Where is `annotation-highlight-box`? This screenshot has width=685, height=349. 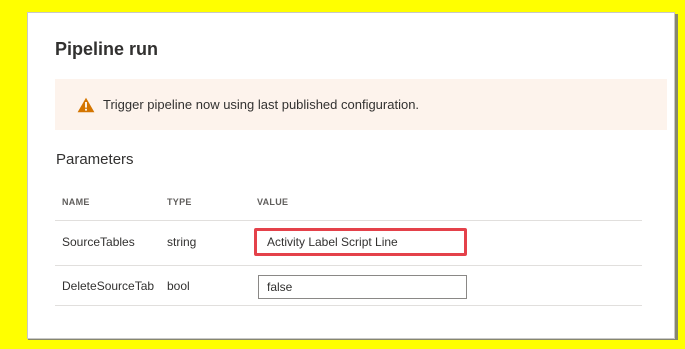
annotation-highlight-box is located at coordinates (360, 242).